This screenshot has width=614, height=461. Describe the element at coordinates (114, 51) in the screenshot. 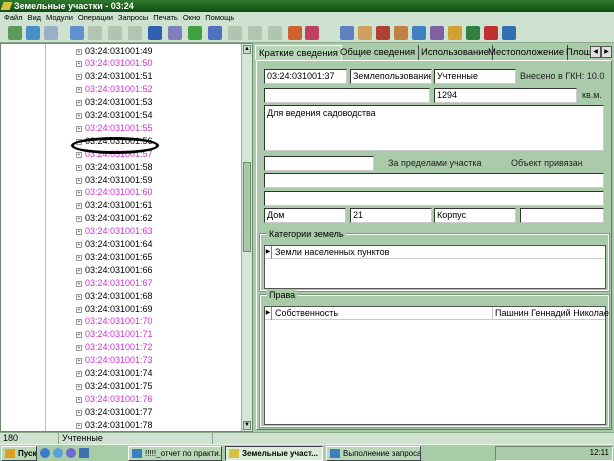

I see `tree-item: +03:24:031001:49` at that location.